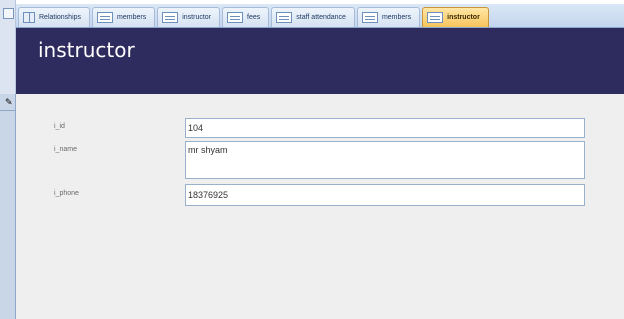 This screenshot has width=624, height=319. What do you see at coordinates (60, 17) in the screenshot?
I see `tab-label: Relationships` at bounding box center [60, 17].